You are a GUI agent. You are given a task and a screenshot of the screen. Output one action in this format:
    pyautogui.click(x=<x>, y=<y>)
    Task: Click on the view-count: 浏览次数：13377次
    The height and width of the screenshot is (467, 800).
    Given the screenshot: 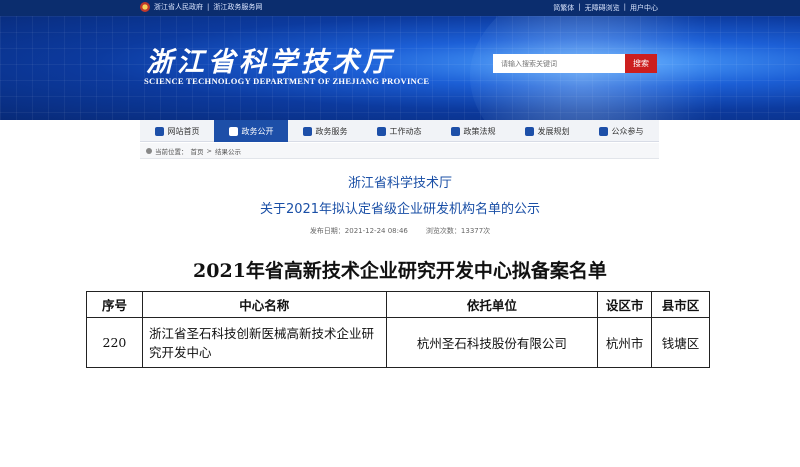 What is the action you would take?
    pyautogui.click(x=458, y=231)
    